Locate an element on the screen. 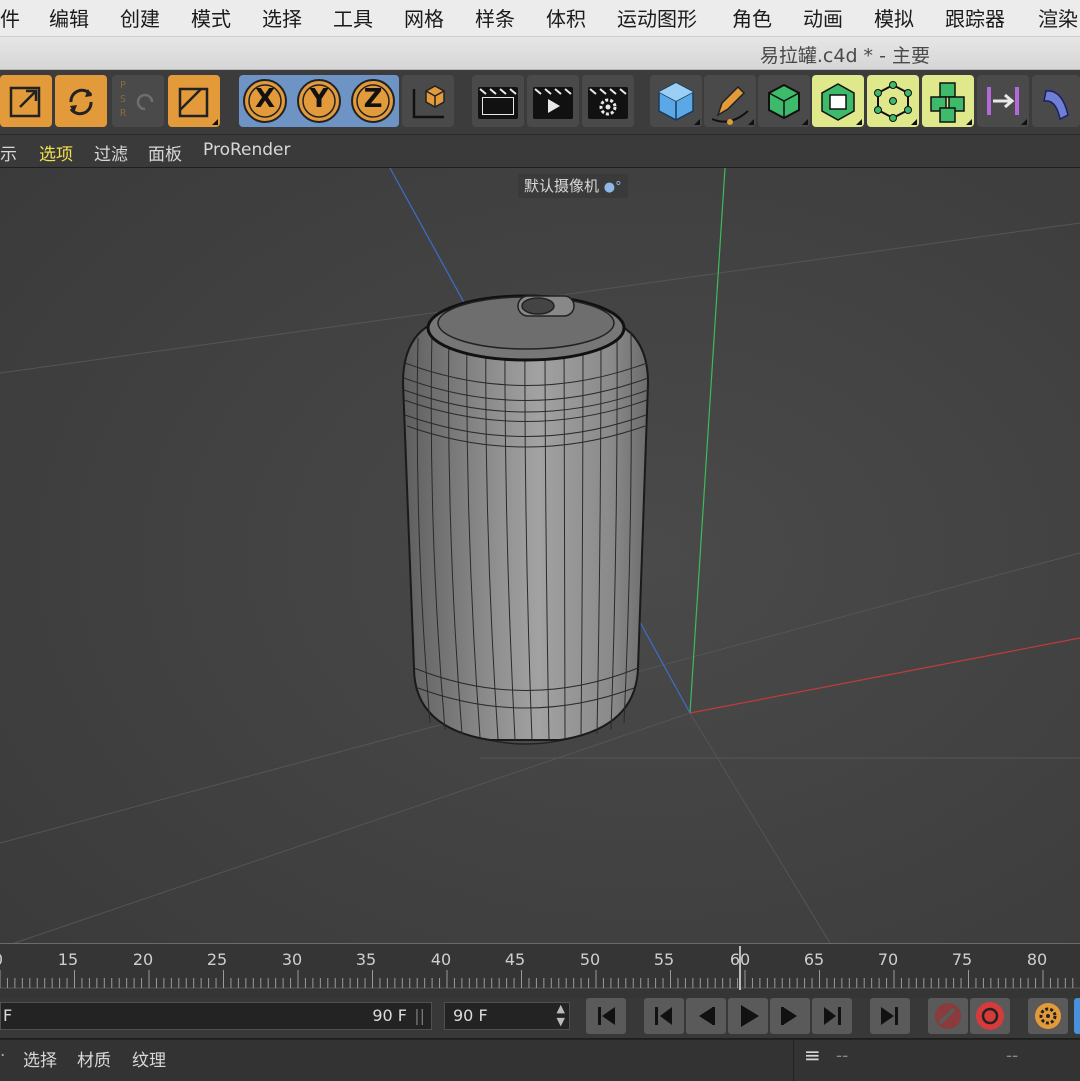 The image size is (1080, 1081). key-record-icon is located at coordinates (948, 1016).